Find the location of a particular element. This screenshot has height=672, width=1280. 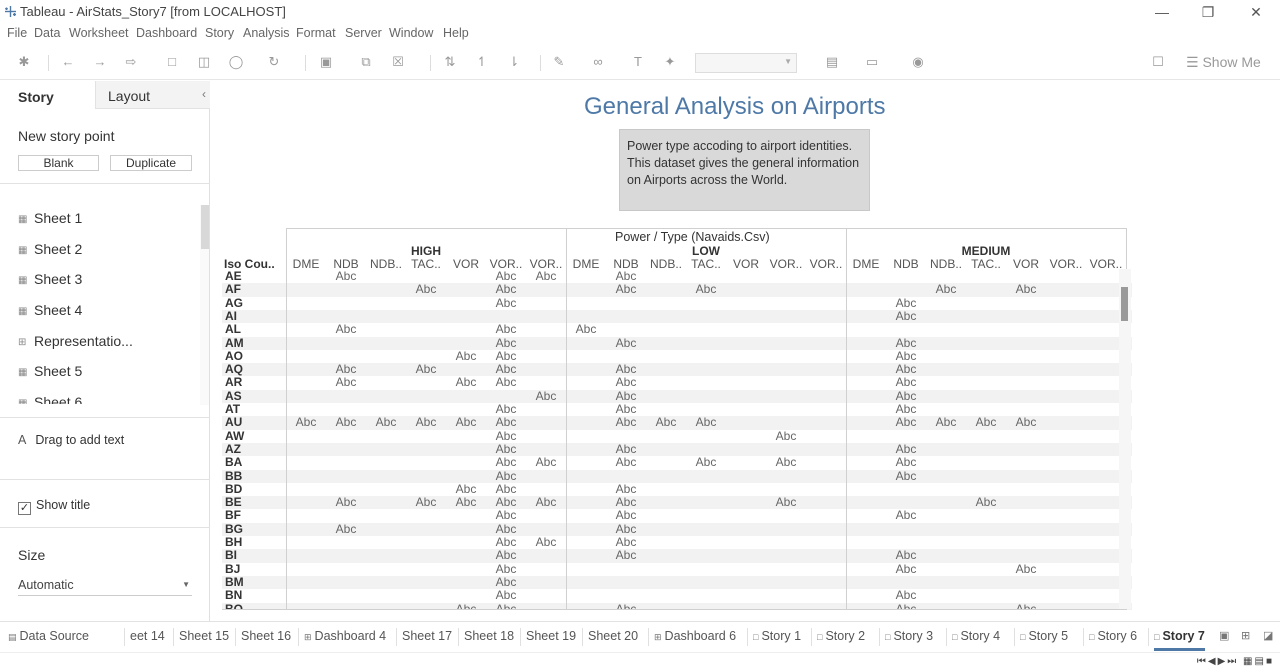

share-icon: ◉ is located at coordinates (918, 62).